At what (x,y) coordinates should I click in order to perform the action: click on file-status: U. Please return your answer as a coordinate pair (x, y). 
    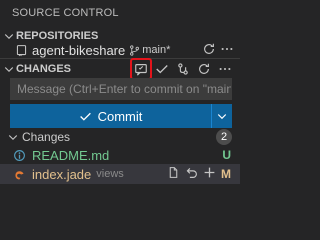
    Looking at the image, I should click on (226, 155).